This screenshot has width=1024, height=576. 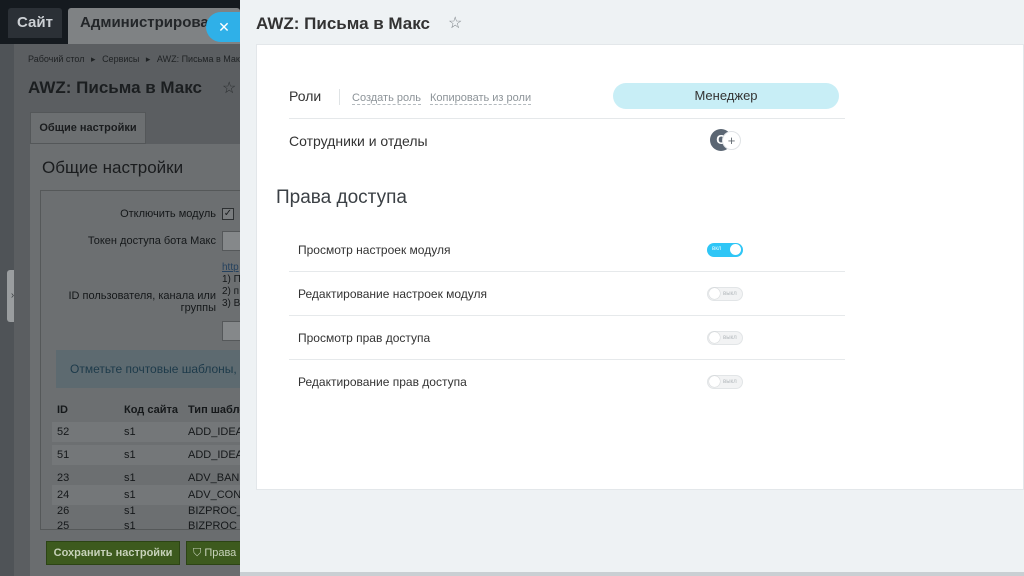 I want to click on permission-row: Просмотр настроек модуля вкл, so click(x=567, y=250).